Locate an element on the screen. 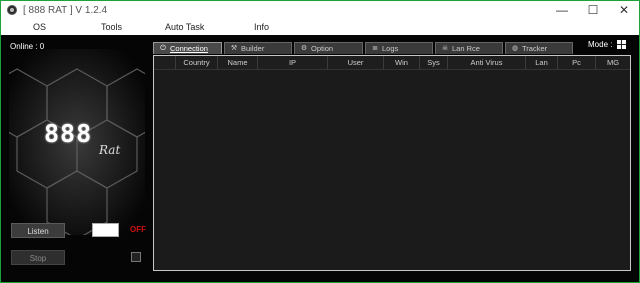 The image size is (640, 283). tab-label: Lan Rce is located at coordinates (466, 48).